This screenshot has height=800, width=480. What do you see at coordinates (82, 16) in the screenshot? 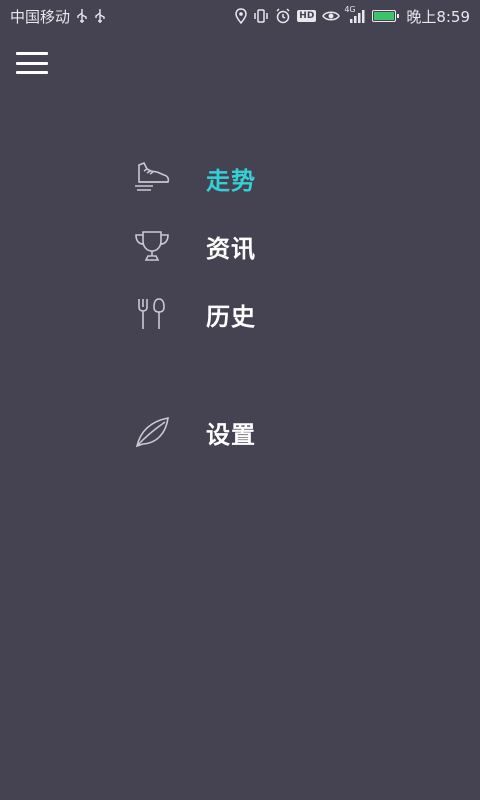
I see `usb-icon` at bounding box center [82, 16].